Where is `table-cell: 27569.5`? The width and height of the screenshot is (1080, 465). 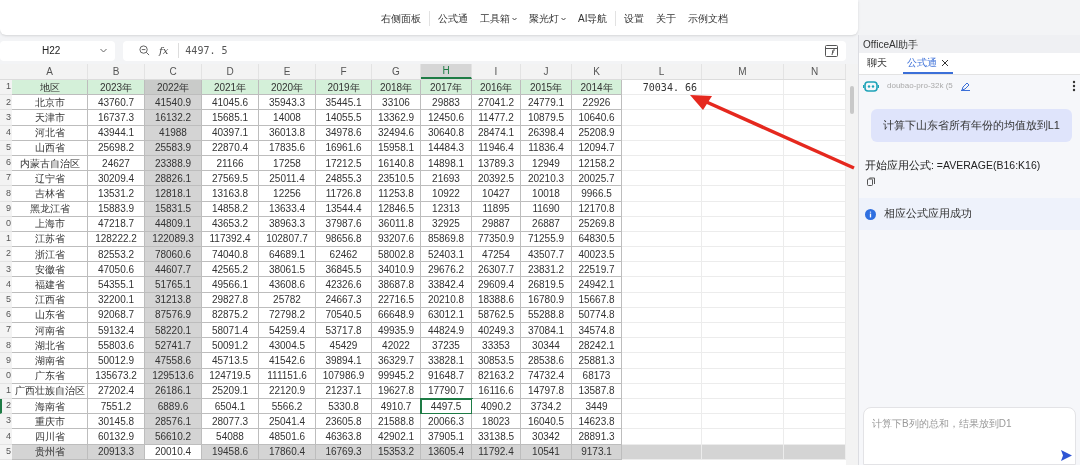 table-cell: 27569.5 is located at coordinates (230, 179).